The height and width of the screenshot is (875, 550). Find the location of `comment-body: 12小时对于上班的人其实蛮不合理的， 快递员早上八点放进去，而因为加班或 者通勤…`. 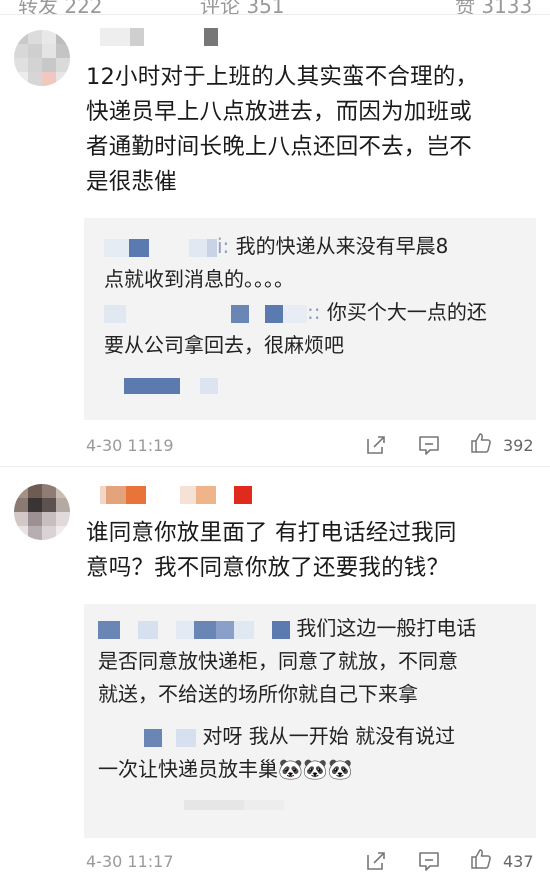

comment-body: 12小时对于上班的人其实蛮不合理的， 快递员早上八点放进去，而因为加班或 者通勤… is located at coordinates (311, 130).